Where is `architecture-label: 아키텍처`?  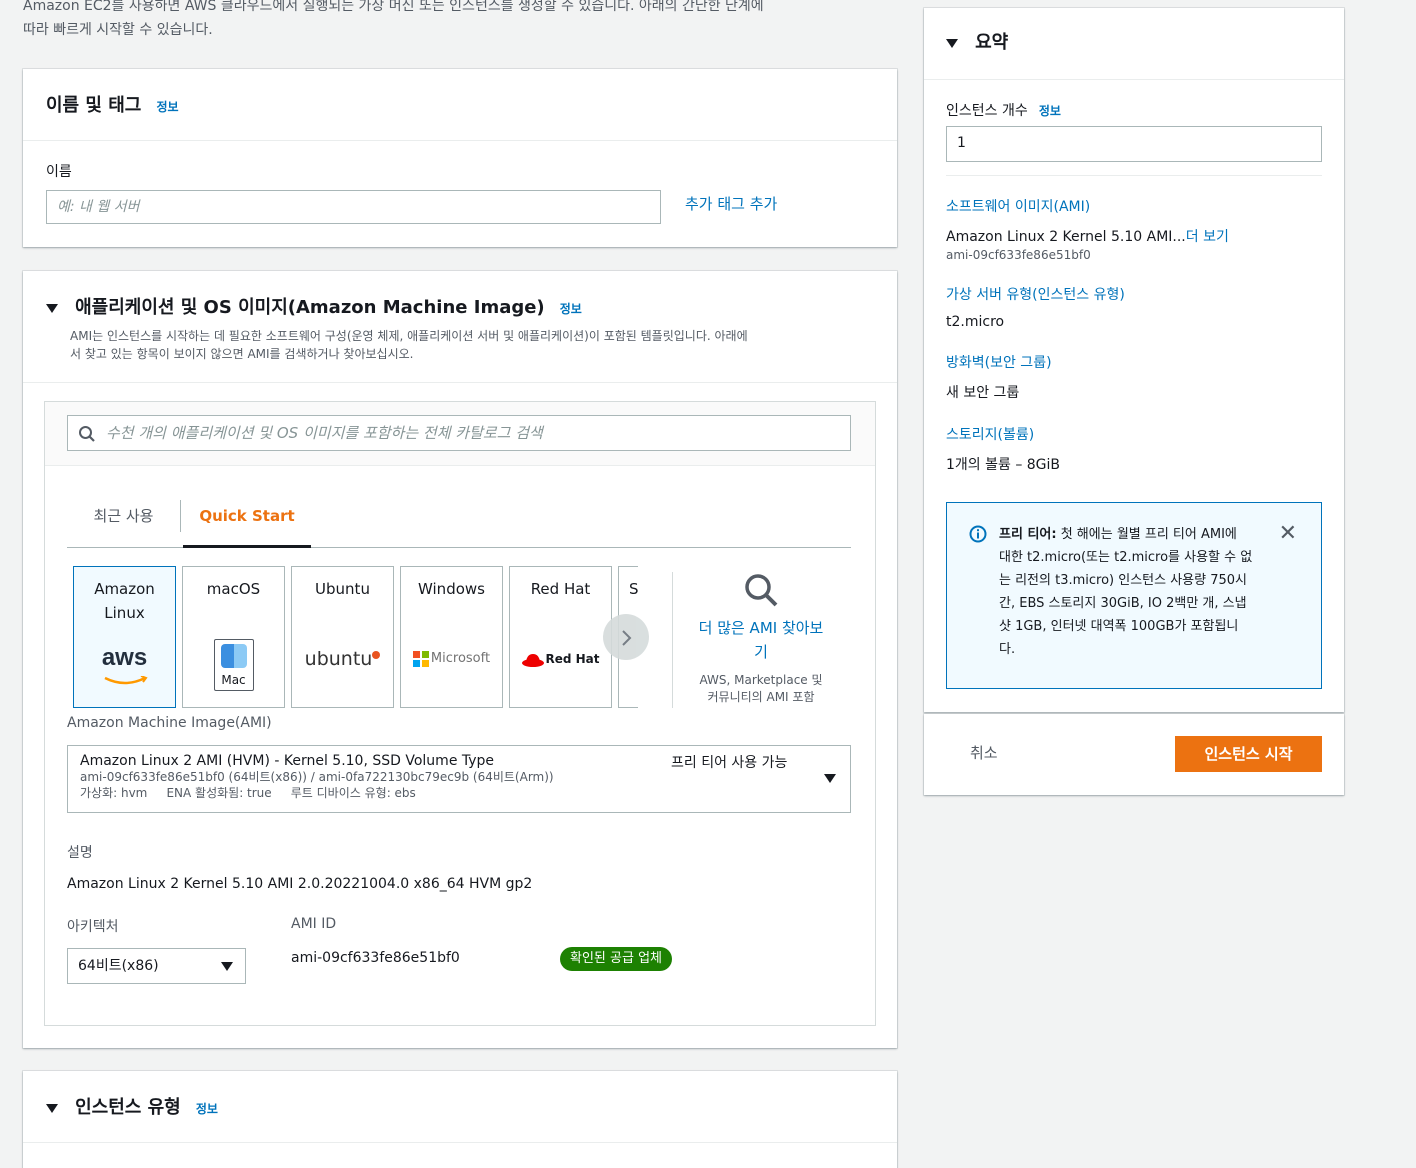
architecture-label: 아키텍처 is located at coordinates (93, 927).